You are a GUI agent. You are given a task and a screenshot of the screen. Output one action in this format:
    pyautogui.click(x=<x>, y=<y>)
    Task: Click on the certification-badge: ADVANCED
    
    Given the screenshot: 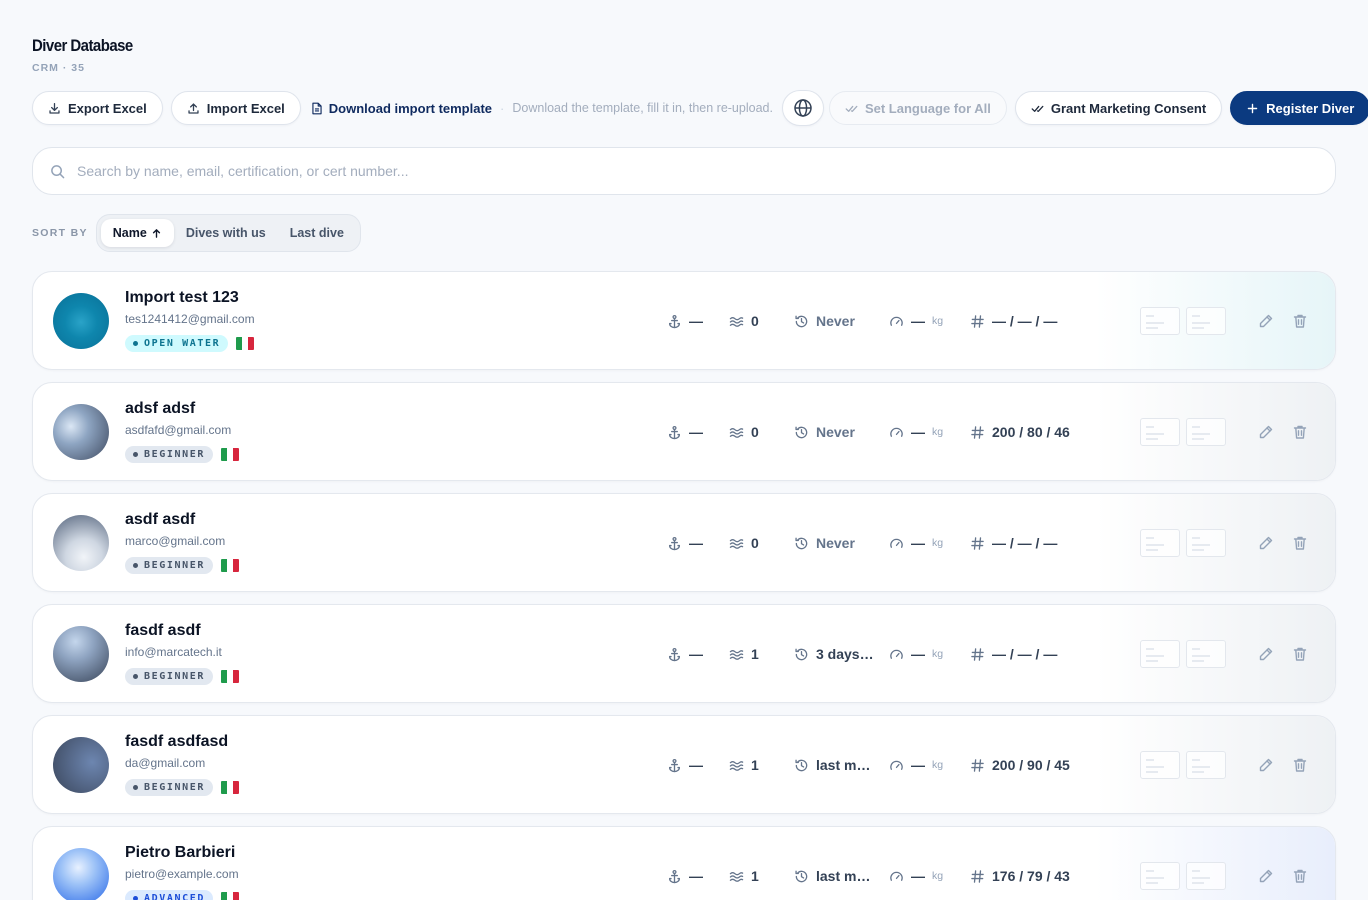 What is the action you would take?
    pyautogui.click(x=169, y=895)
    